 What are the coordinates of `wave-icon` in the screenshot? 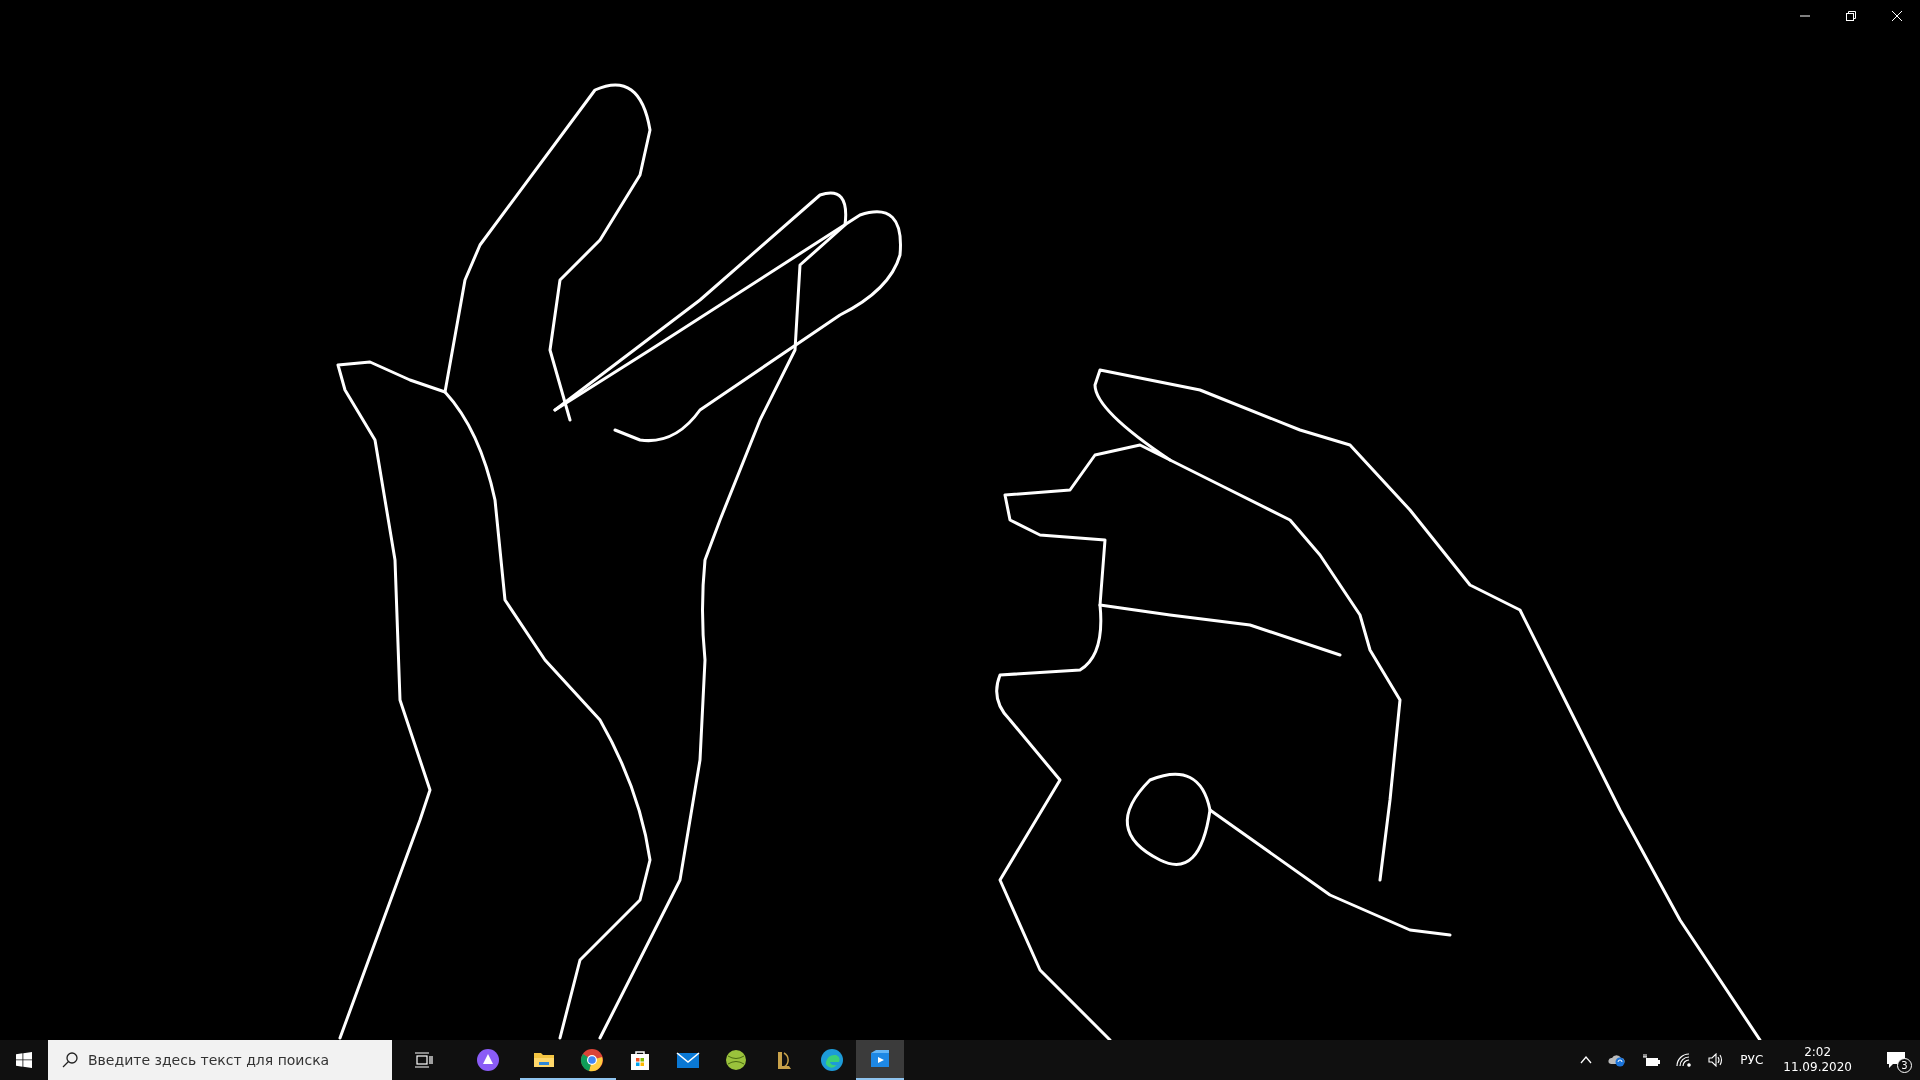 It's located at (832, 1060).